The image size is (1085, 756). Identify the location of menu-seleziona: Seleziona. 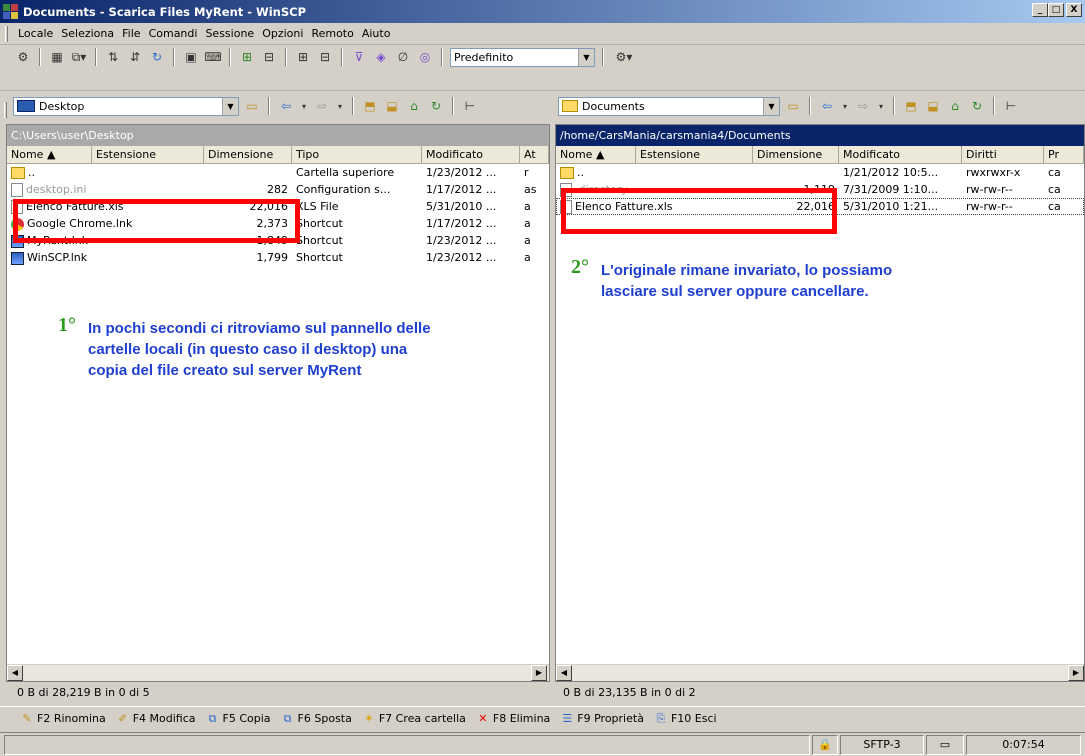
(87, 33).